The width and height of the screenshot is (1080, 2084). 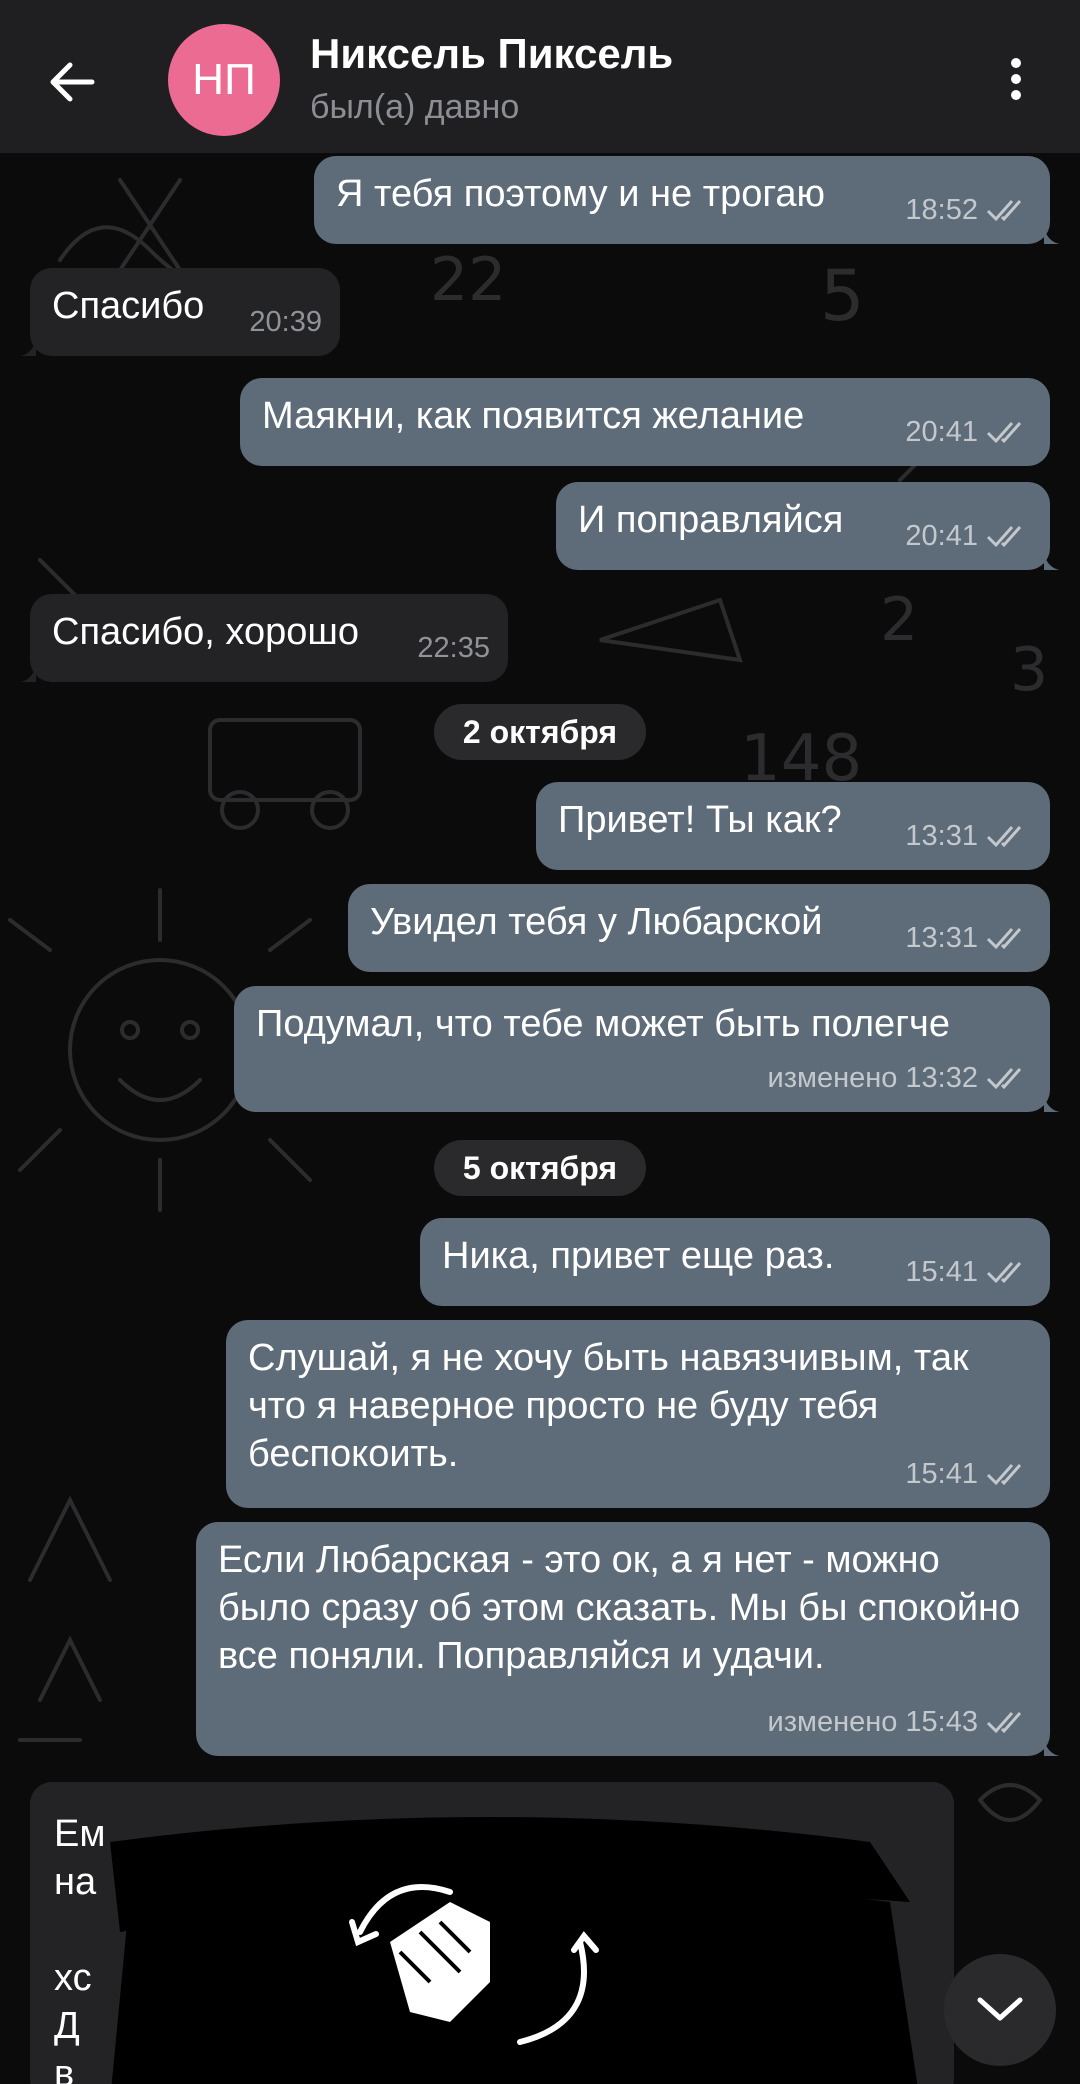 I want to click on message-time: изменено 15:43, so click(x=872, y=1722).